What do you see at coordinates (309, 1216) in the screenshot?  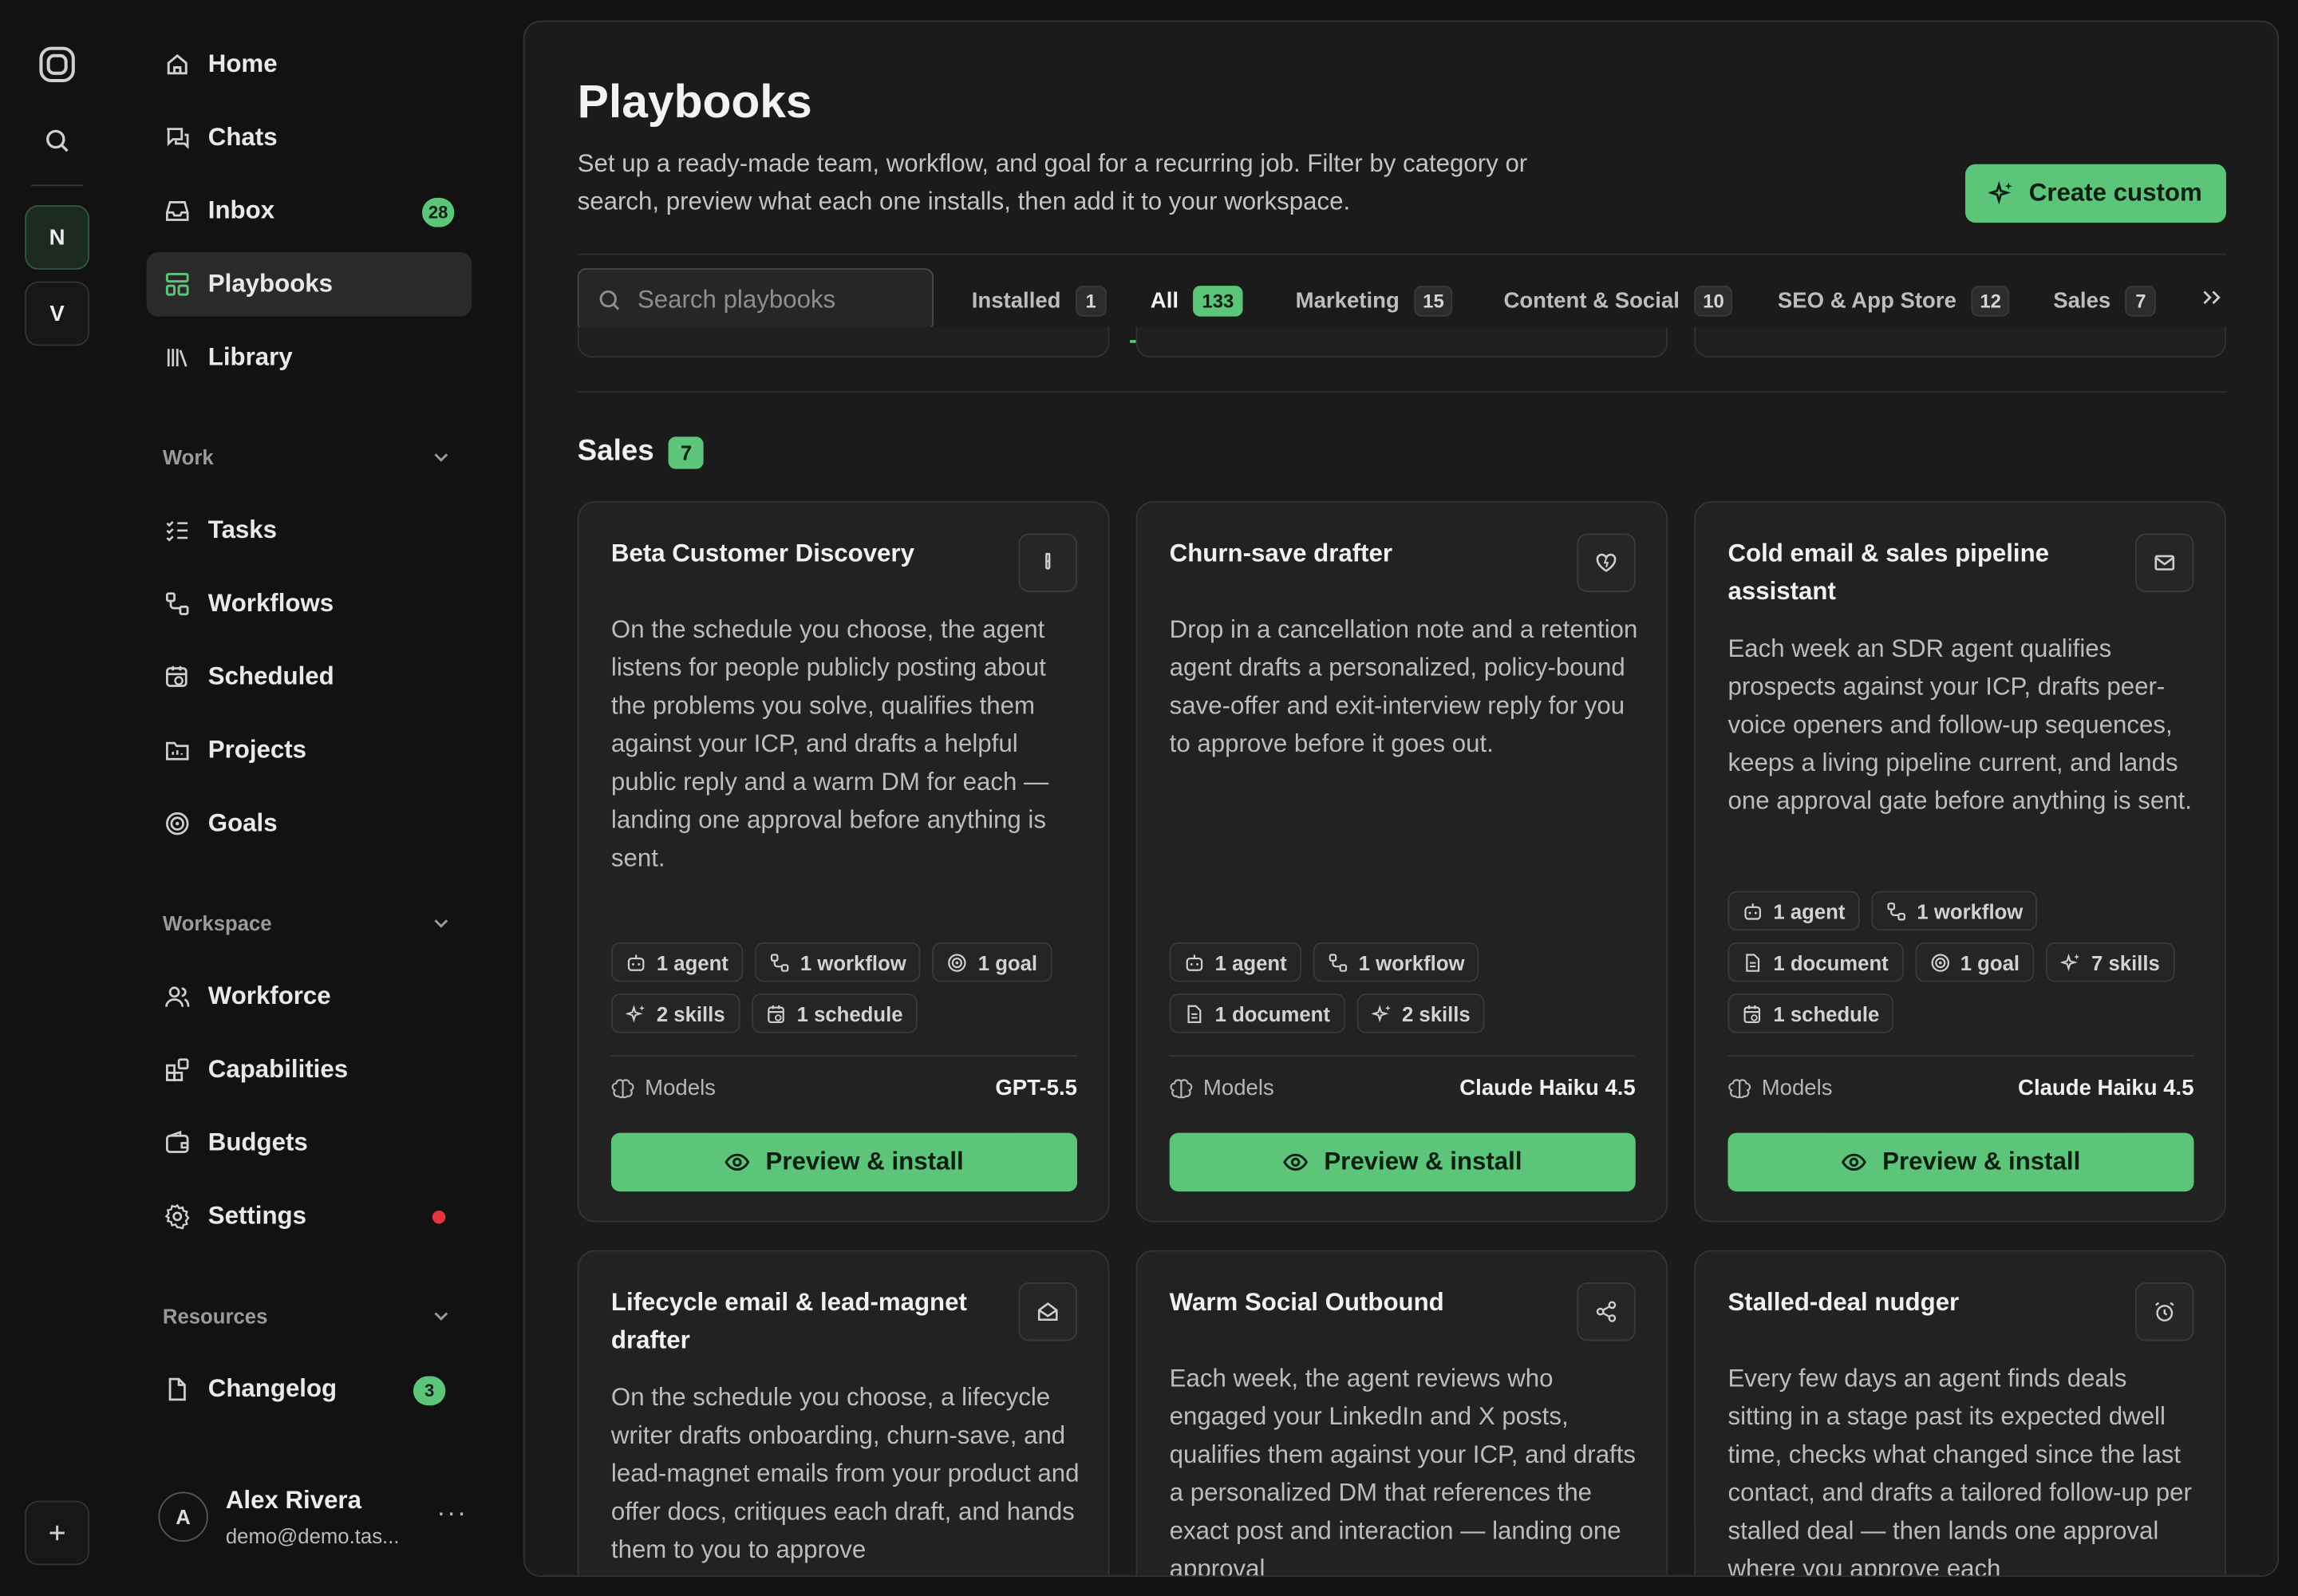 I see `sidebar-item-settings: Settings` at bounding box center [309, 1216].